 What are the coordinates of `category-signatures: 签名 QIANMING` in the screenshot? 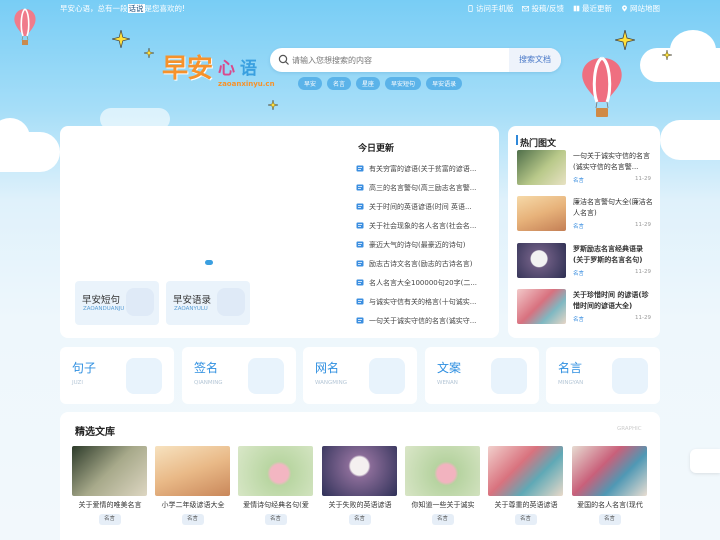 It's located at (239, 375).